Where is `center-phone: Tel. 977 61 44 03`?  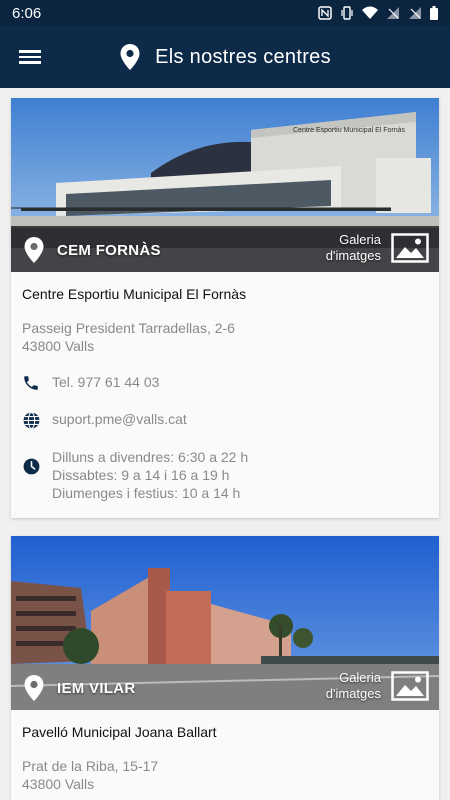 center-phone: Tel. 977 61 44 03 is located at coordinates (106, 382).